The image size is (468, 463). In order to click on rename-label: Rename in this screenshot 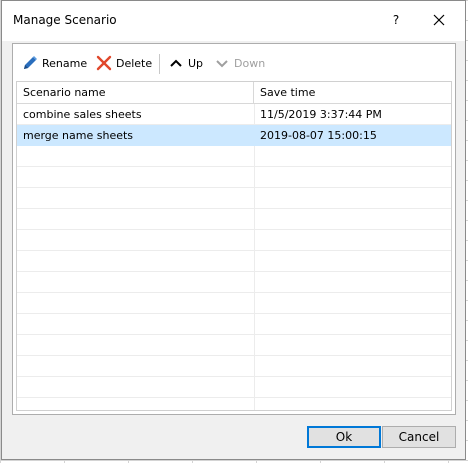, I will do `click(65, 63)`.